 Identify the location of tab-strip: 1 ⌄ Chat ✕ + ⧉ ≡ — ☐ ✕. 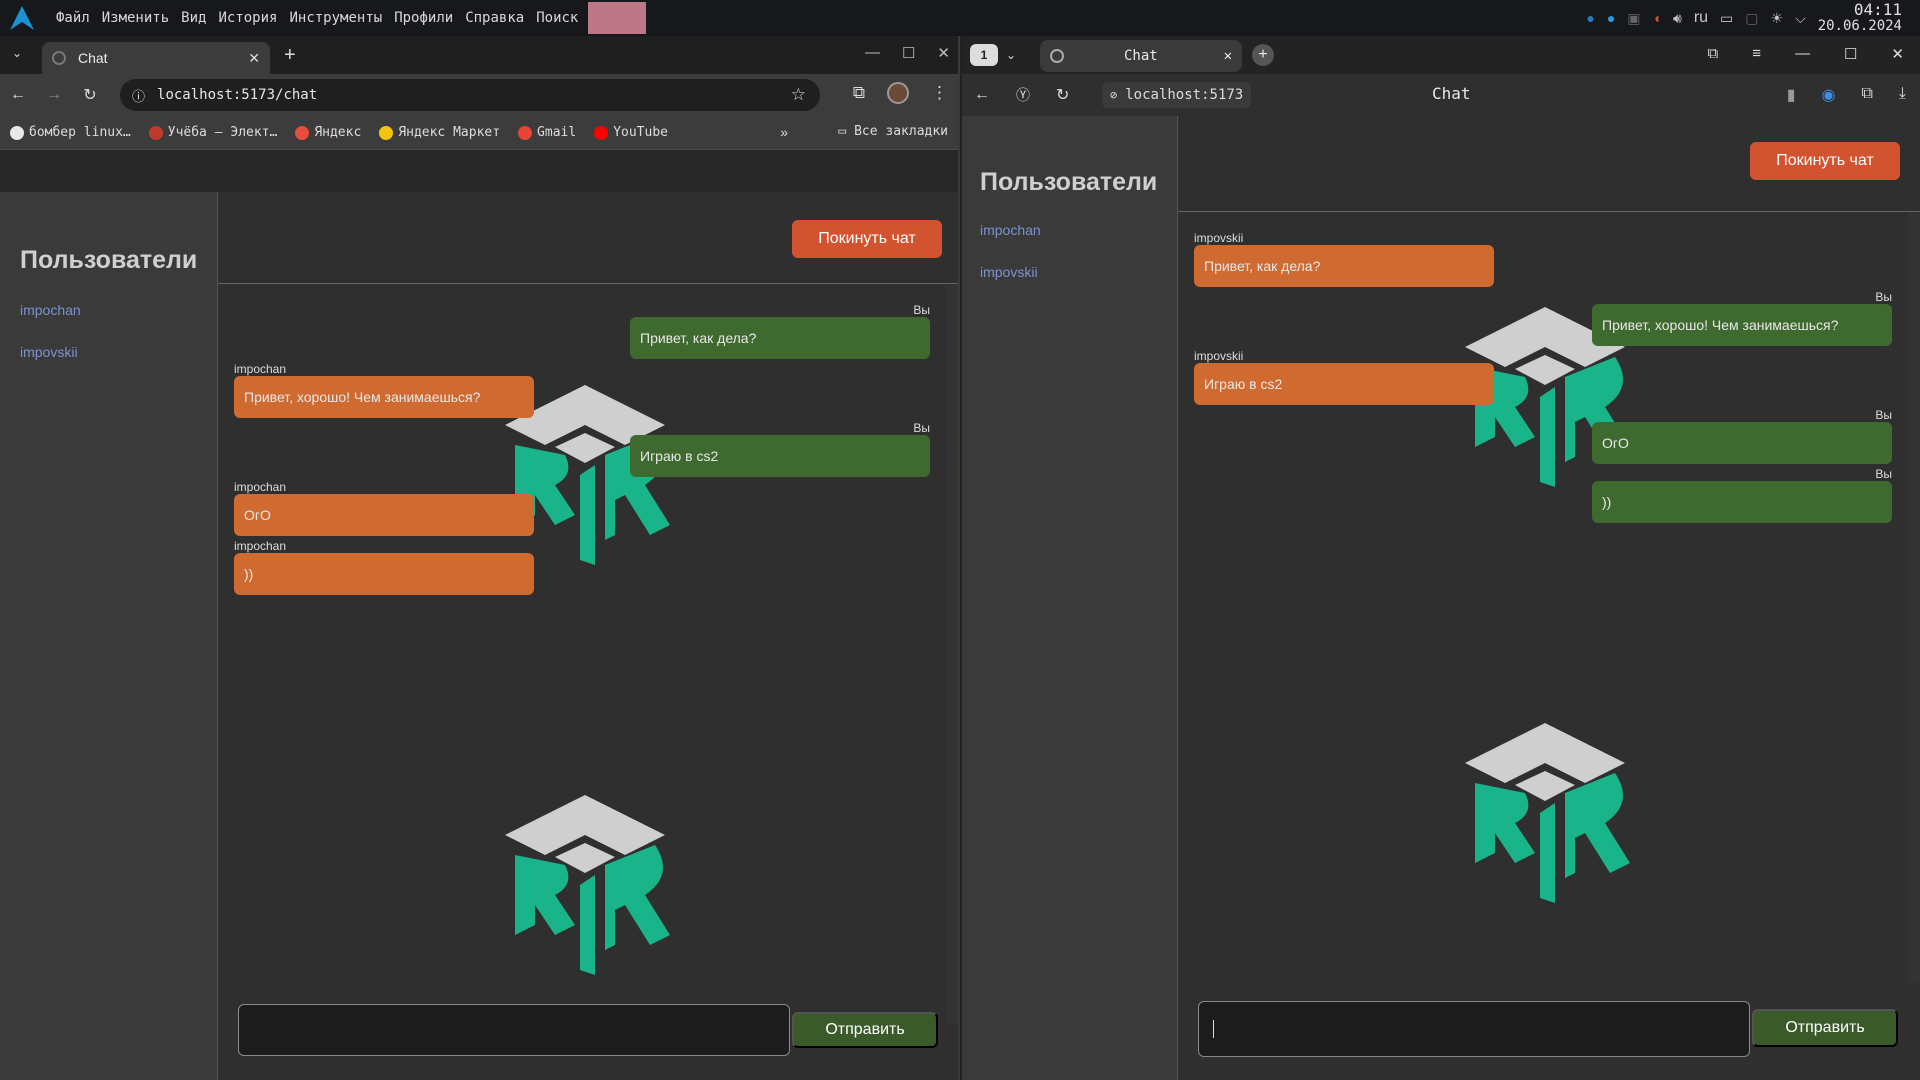
(1441, 55).